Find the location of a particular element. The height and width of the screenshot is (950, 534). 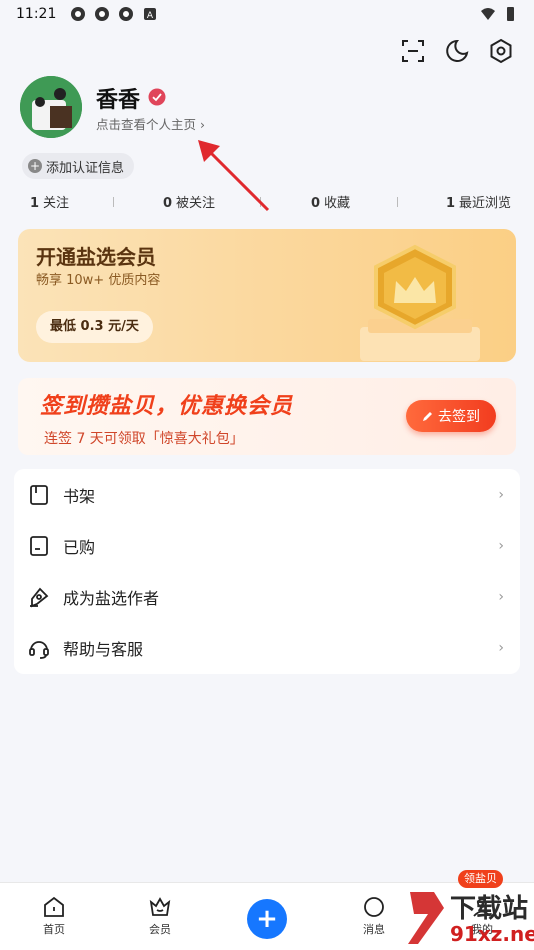

nav-label: 消息 is located at coordinates (374, 929).